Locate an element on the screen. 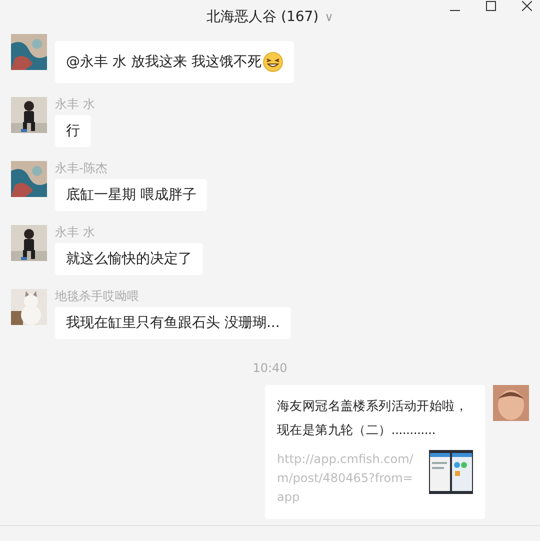 This screenshot has width=540, height=541. maximize-icon is located at coordinates (491, 6).